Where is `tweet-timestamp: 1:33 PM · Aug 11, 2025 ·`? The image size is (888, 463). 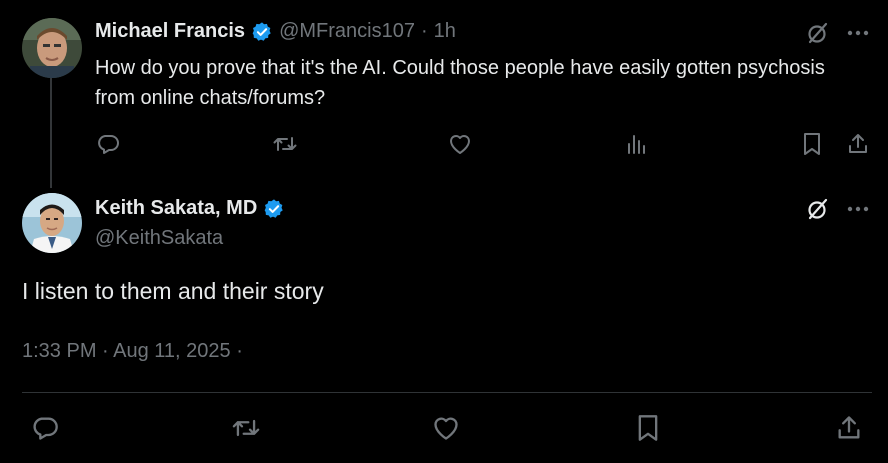
tweet-timestamp: 1:33 PM · Aug 11, 2025 · is located at coordinates (132, 351).